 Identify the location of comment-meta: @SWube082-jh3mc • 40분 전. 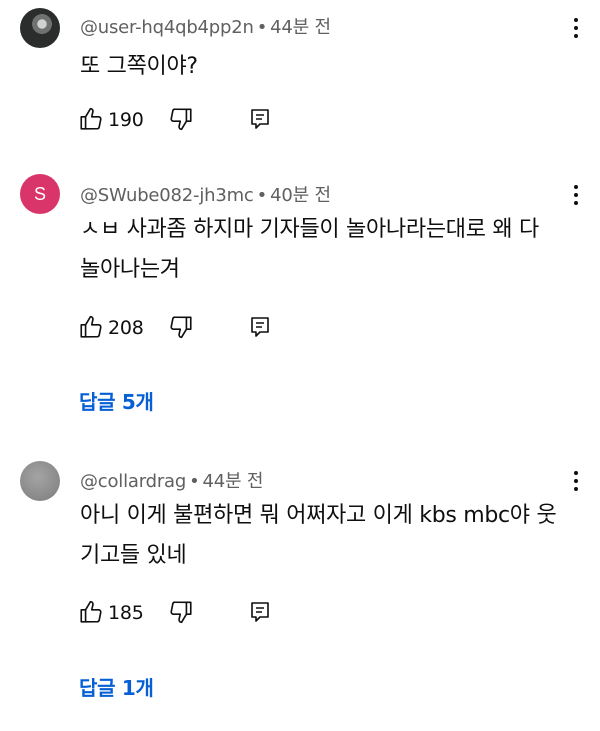
(205, 194).